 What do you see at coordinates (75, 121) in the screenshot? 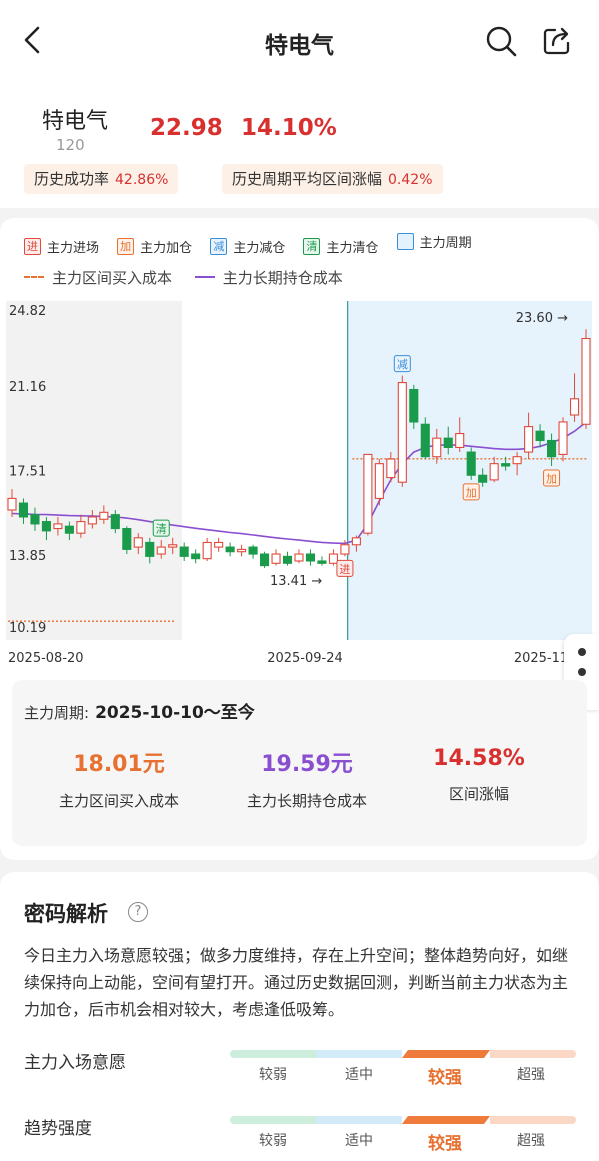
I see `stock-name: 特电气` at bounding box center [75, 121].